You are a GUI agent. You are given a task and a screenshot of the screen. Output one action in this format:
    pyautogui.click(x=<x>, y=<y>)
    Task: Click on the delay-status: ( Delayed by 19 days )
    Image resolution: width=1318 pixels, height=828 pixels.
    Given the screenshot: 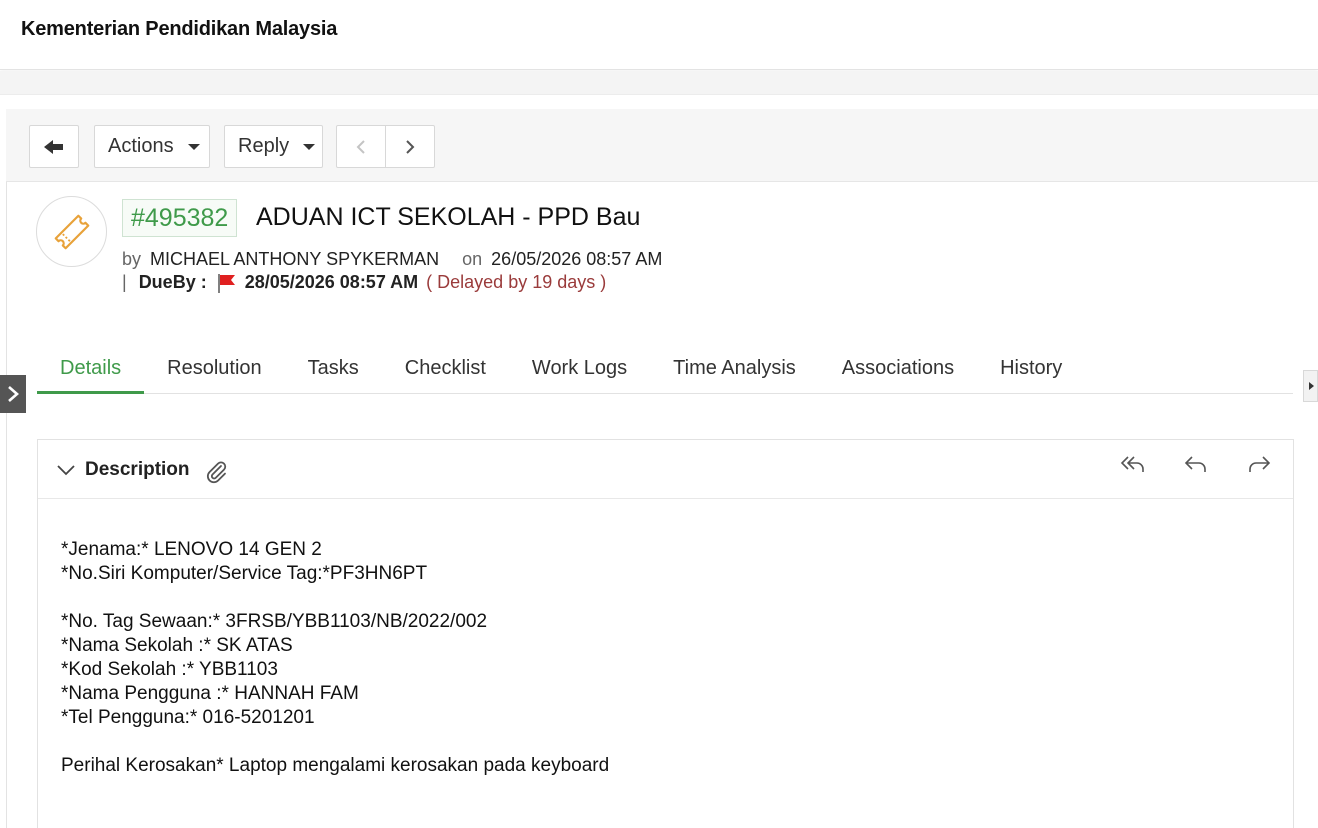 What is the action you would take?
    pyautogui.click(x=516, y=282)
    